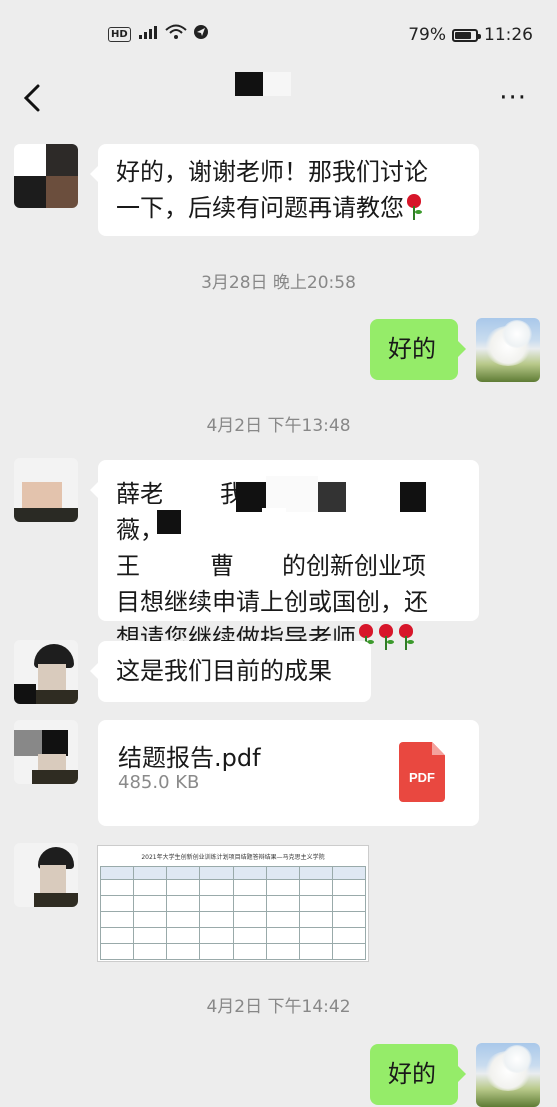 The width and height of the screenshot is (557, 1107). I want to click on image-title: 2021年大学生创新创业训练计划项目结题答辩结果—马克思主义学院, so click(233, 857).